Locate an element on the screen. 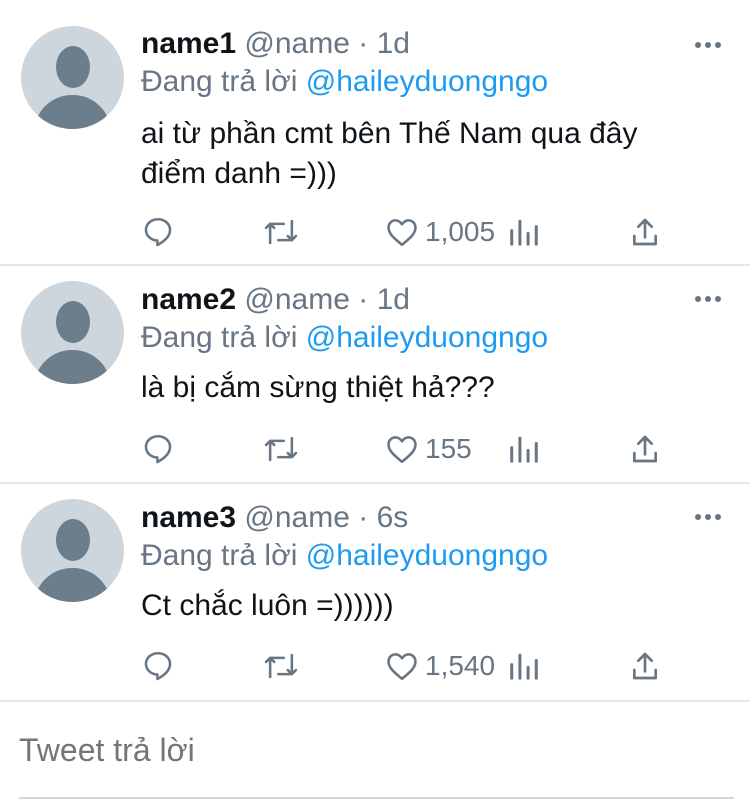 This screenshot has width=750, height=805. author-name: name3 is located at coordinates (188, 517).